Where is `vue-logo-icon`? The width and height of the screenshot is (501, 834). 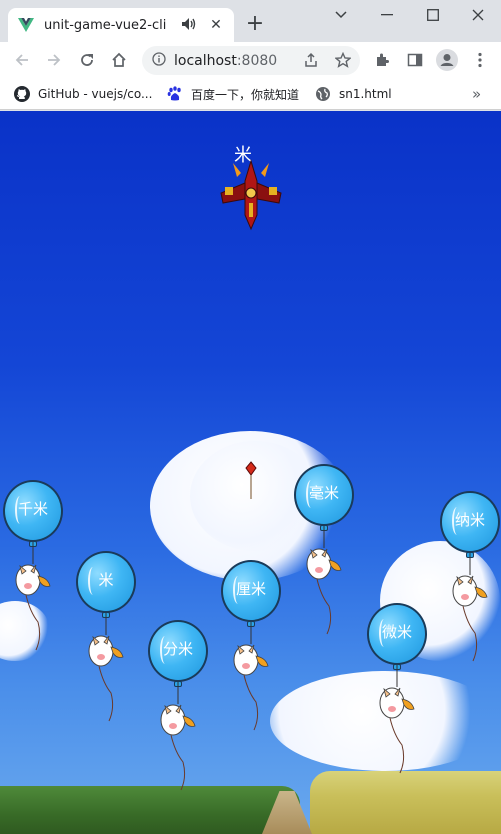 vue-logo-icon is located at coordinates (26, 25).